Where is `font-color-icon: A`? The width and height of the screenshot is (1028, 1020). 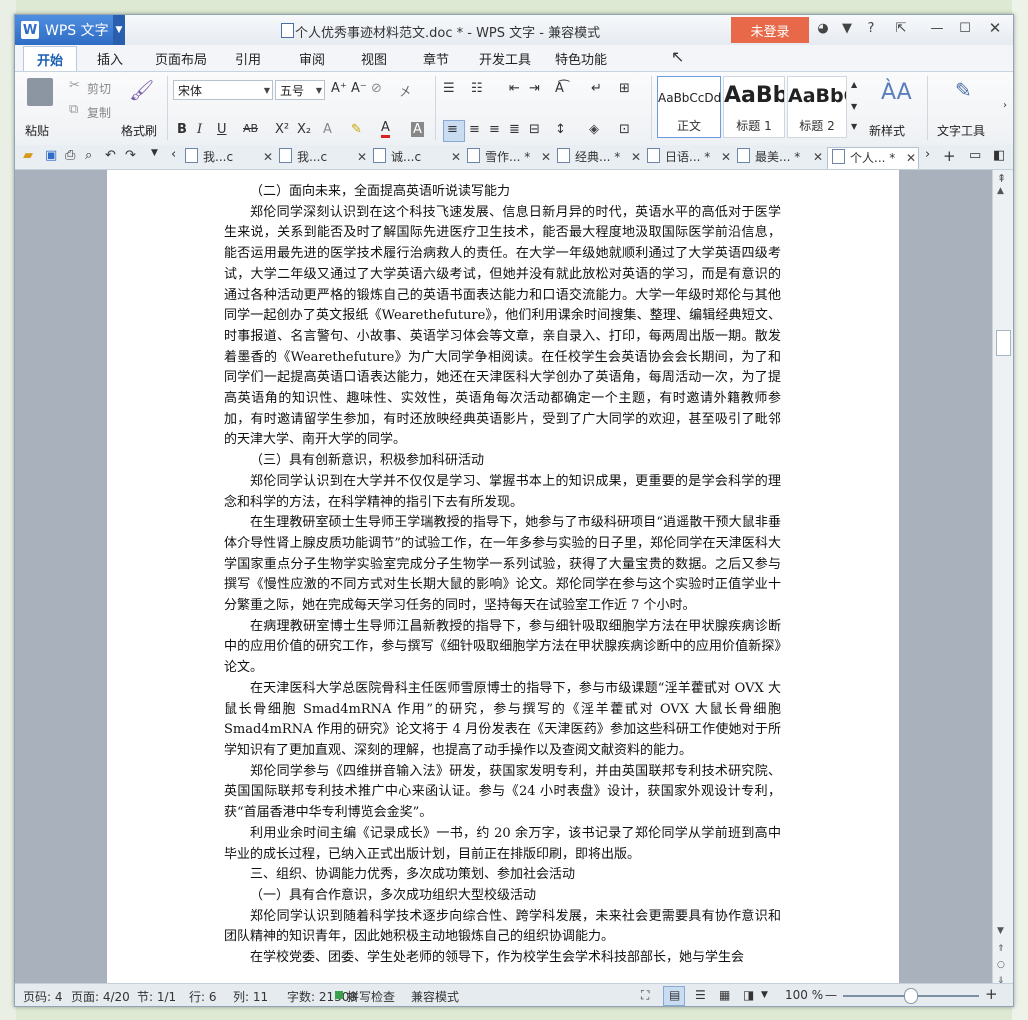 font-color-icon: A is located at coordinates (385, 129).